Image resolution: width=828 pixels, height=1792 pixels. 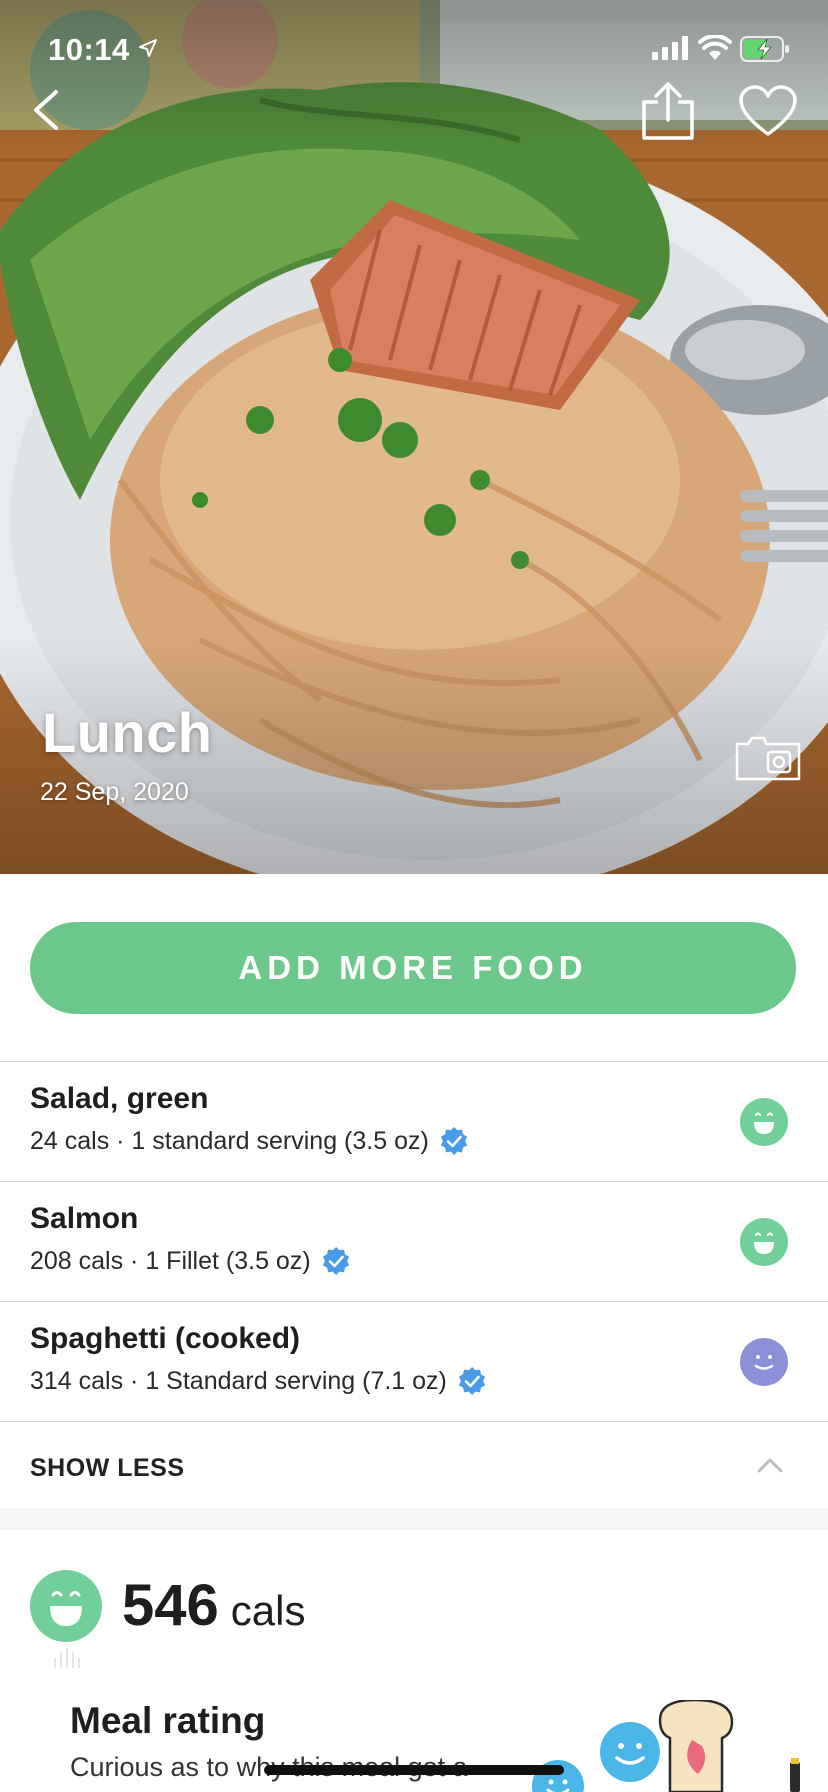 I want to click on wifi-icon, so click(x=715, y=47).